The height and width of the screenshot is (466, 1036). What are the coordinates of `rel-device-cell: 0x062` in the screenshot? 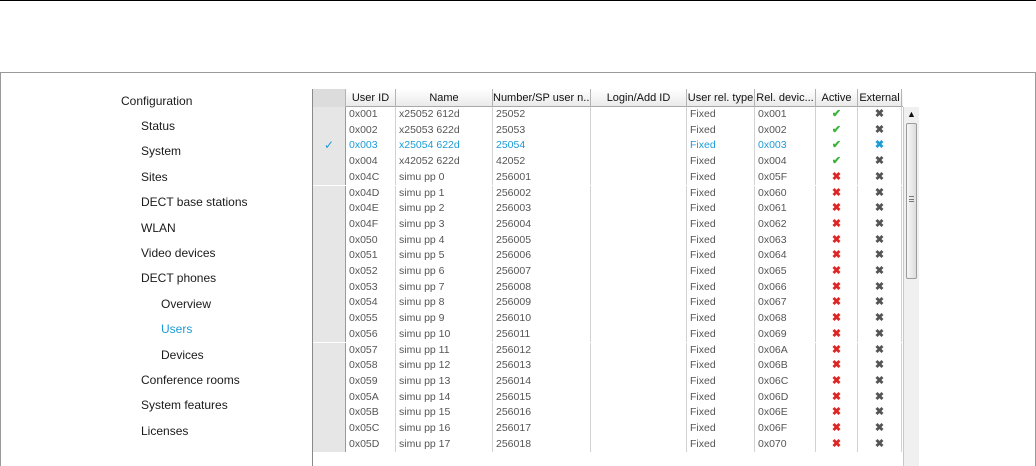 It's located at (785, 224).